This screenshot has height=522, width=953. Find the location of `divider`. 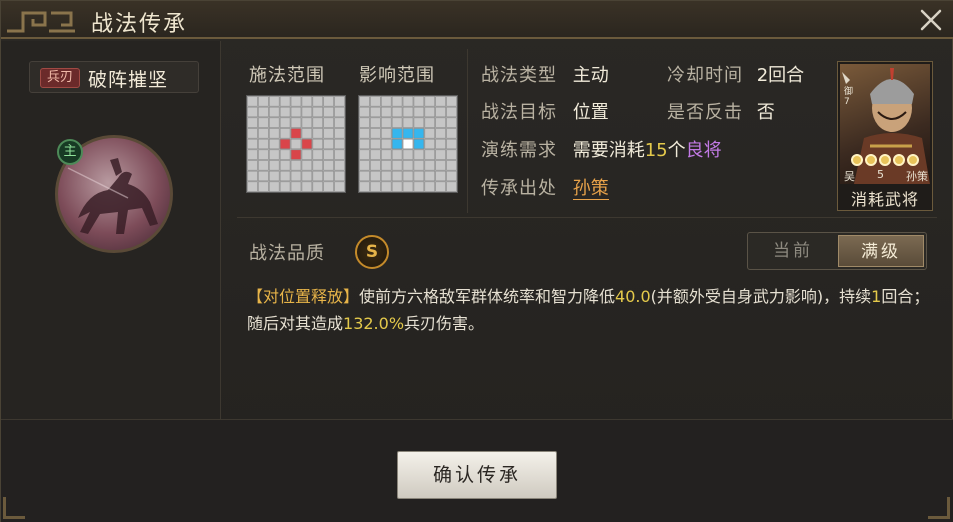

divider is located at coordinates (587, 217).